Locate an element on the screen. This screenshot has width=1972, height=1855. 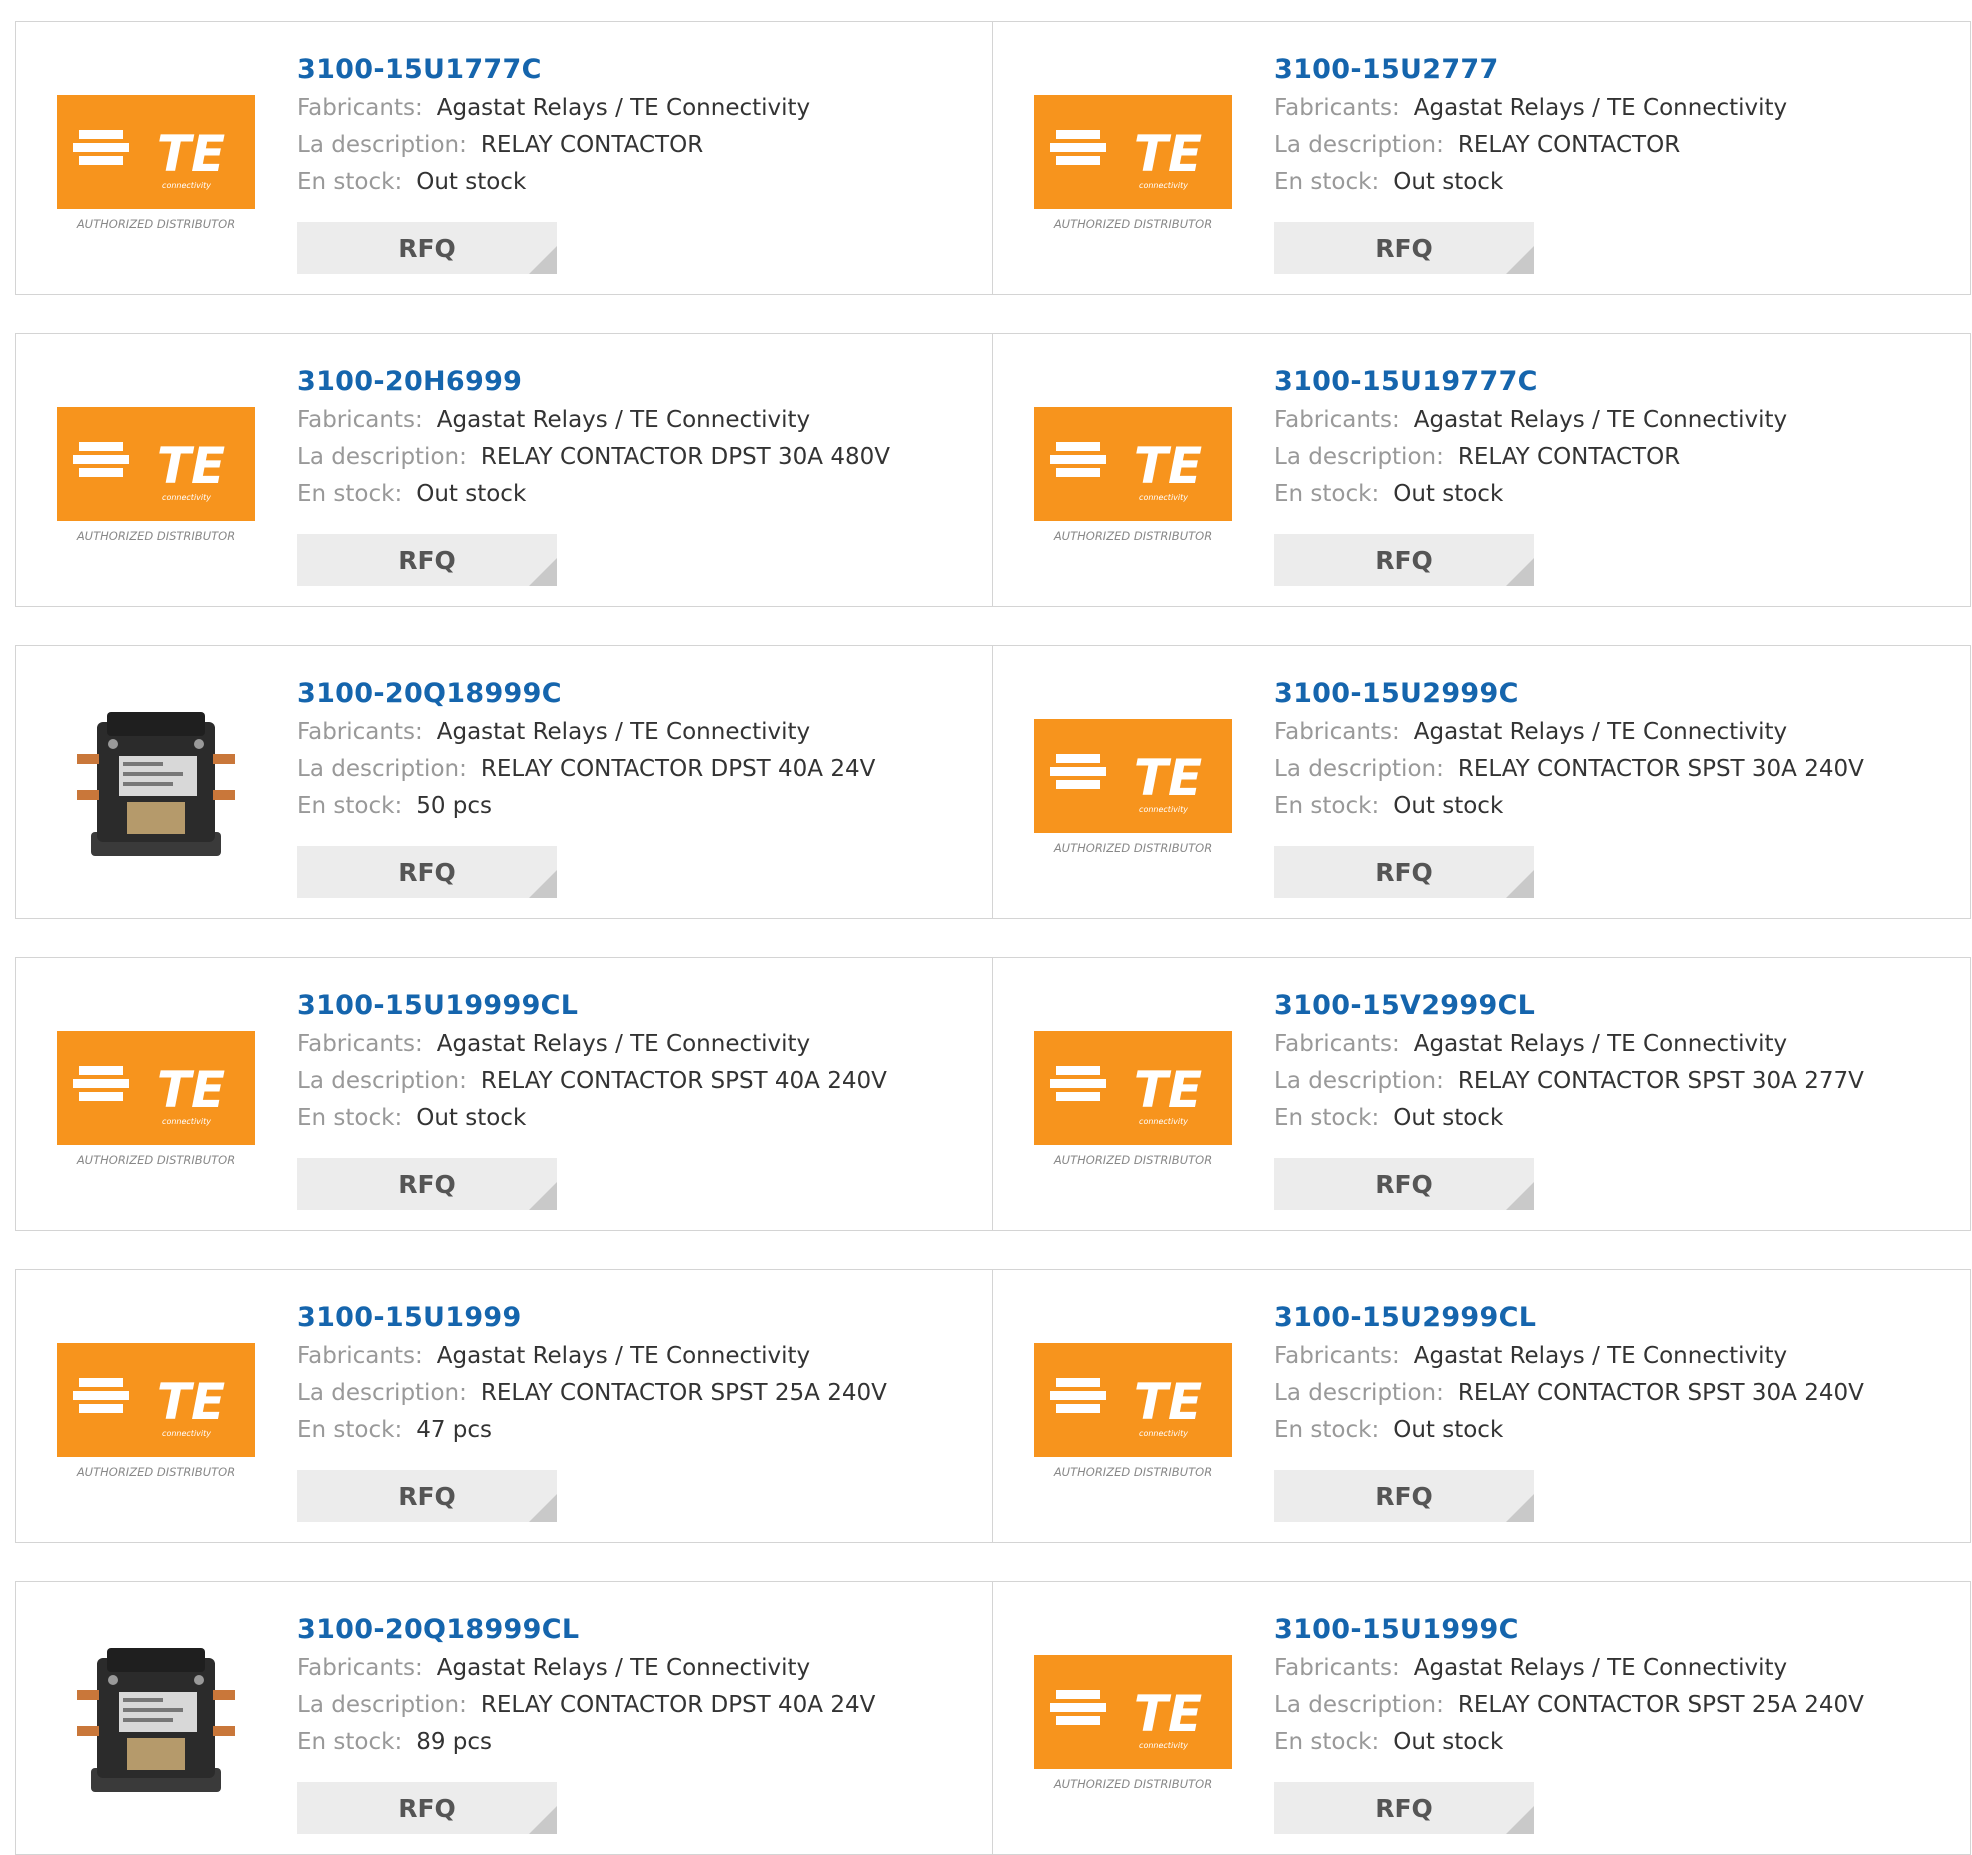
stock-row: En stock: 89 pcs is located at coordinates (586, 1742).